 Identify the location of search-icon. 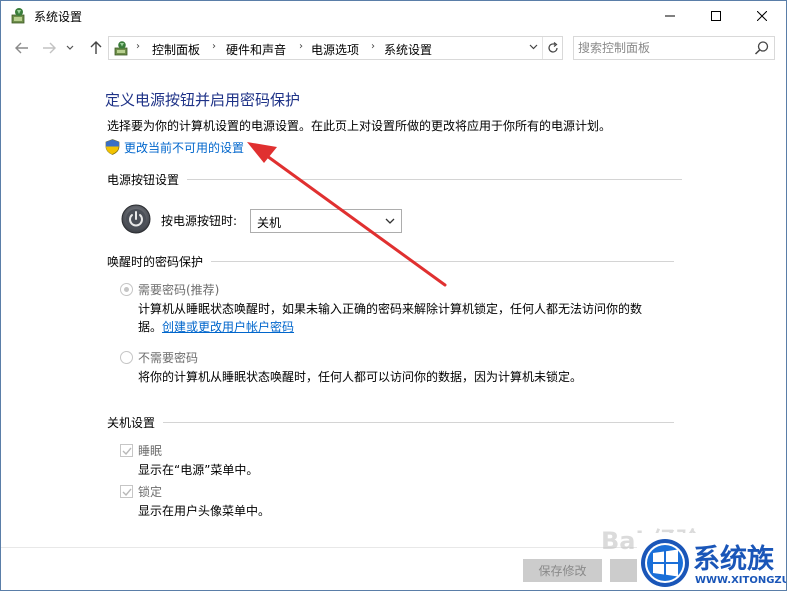
(762, 48).